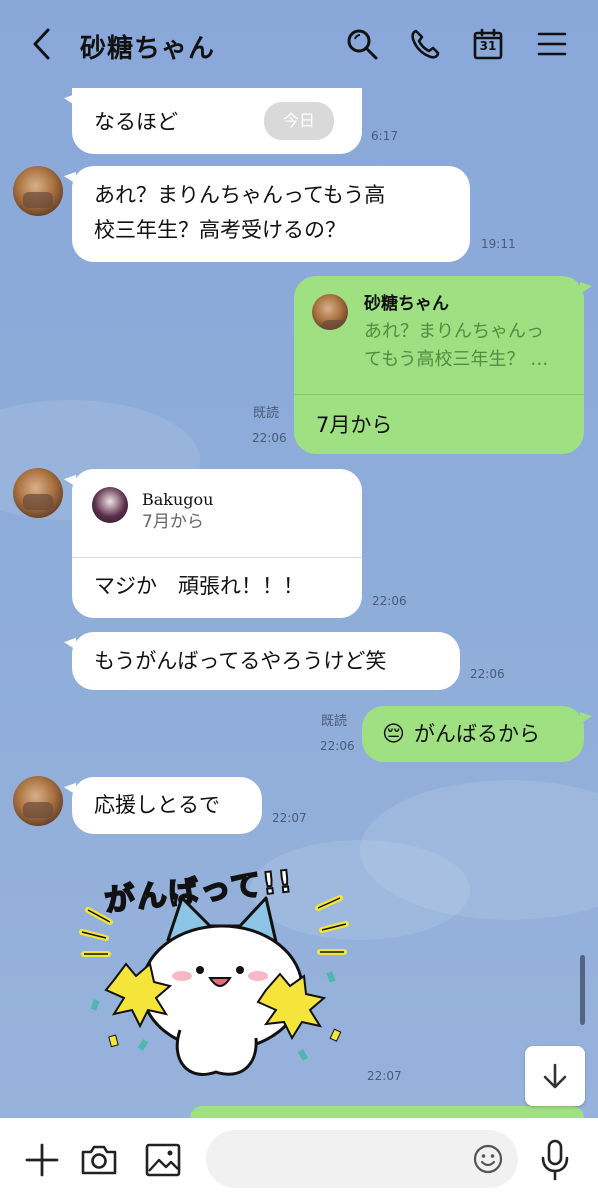 The width and height of the screenshot is (598, 1200). I want to click on calendar-icon: 31, so click(488, 44).